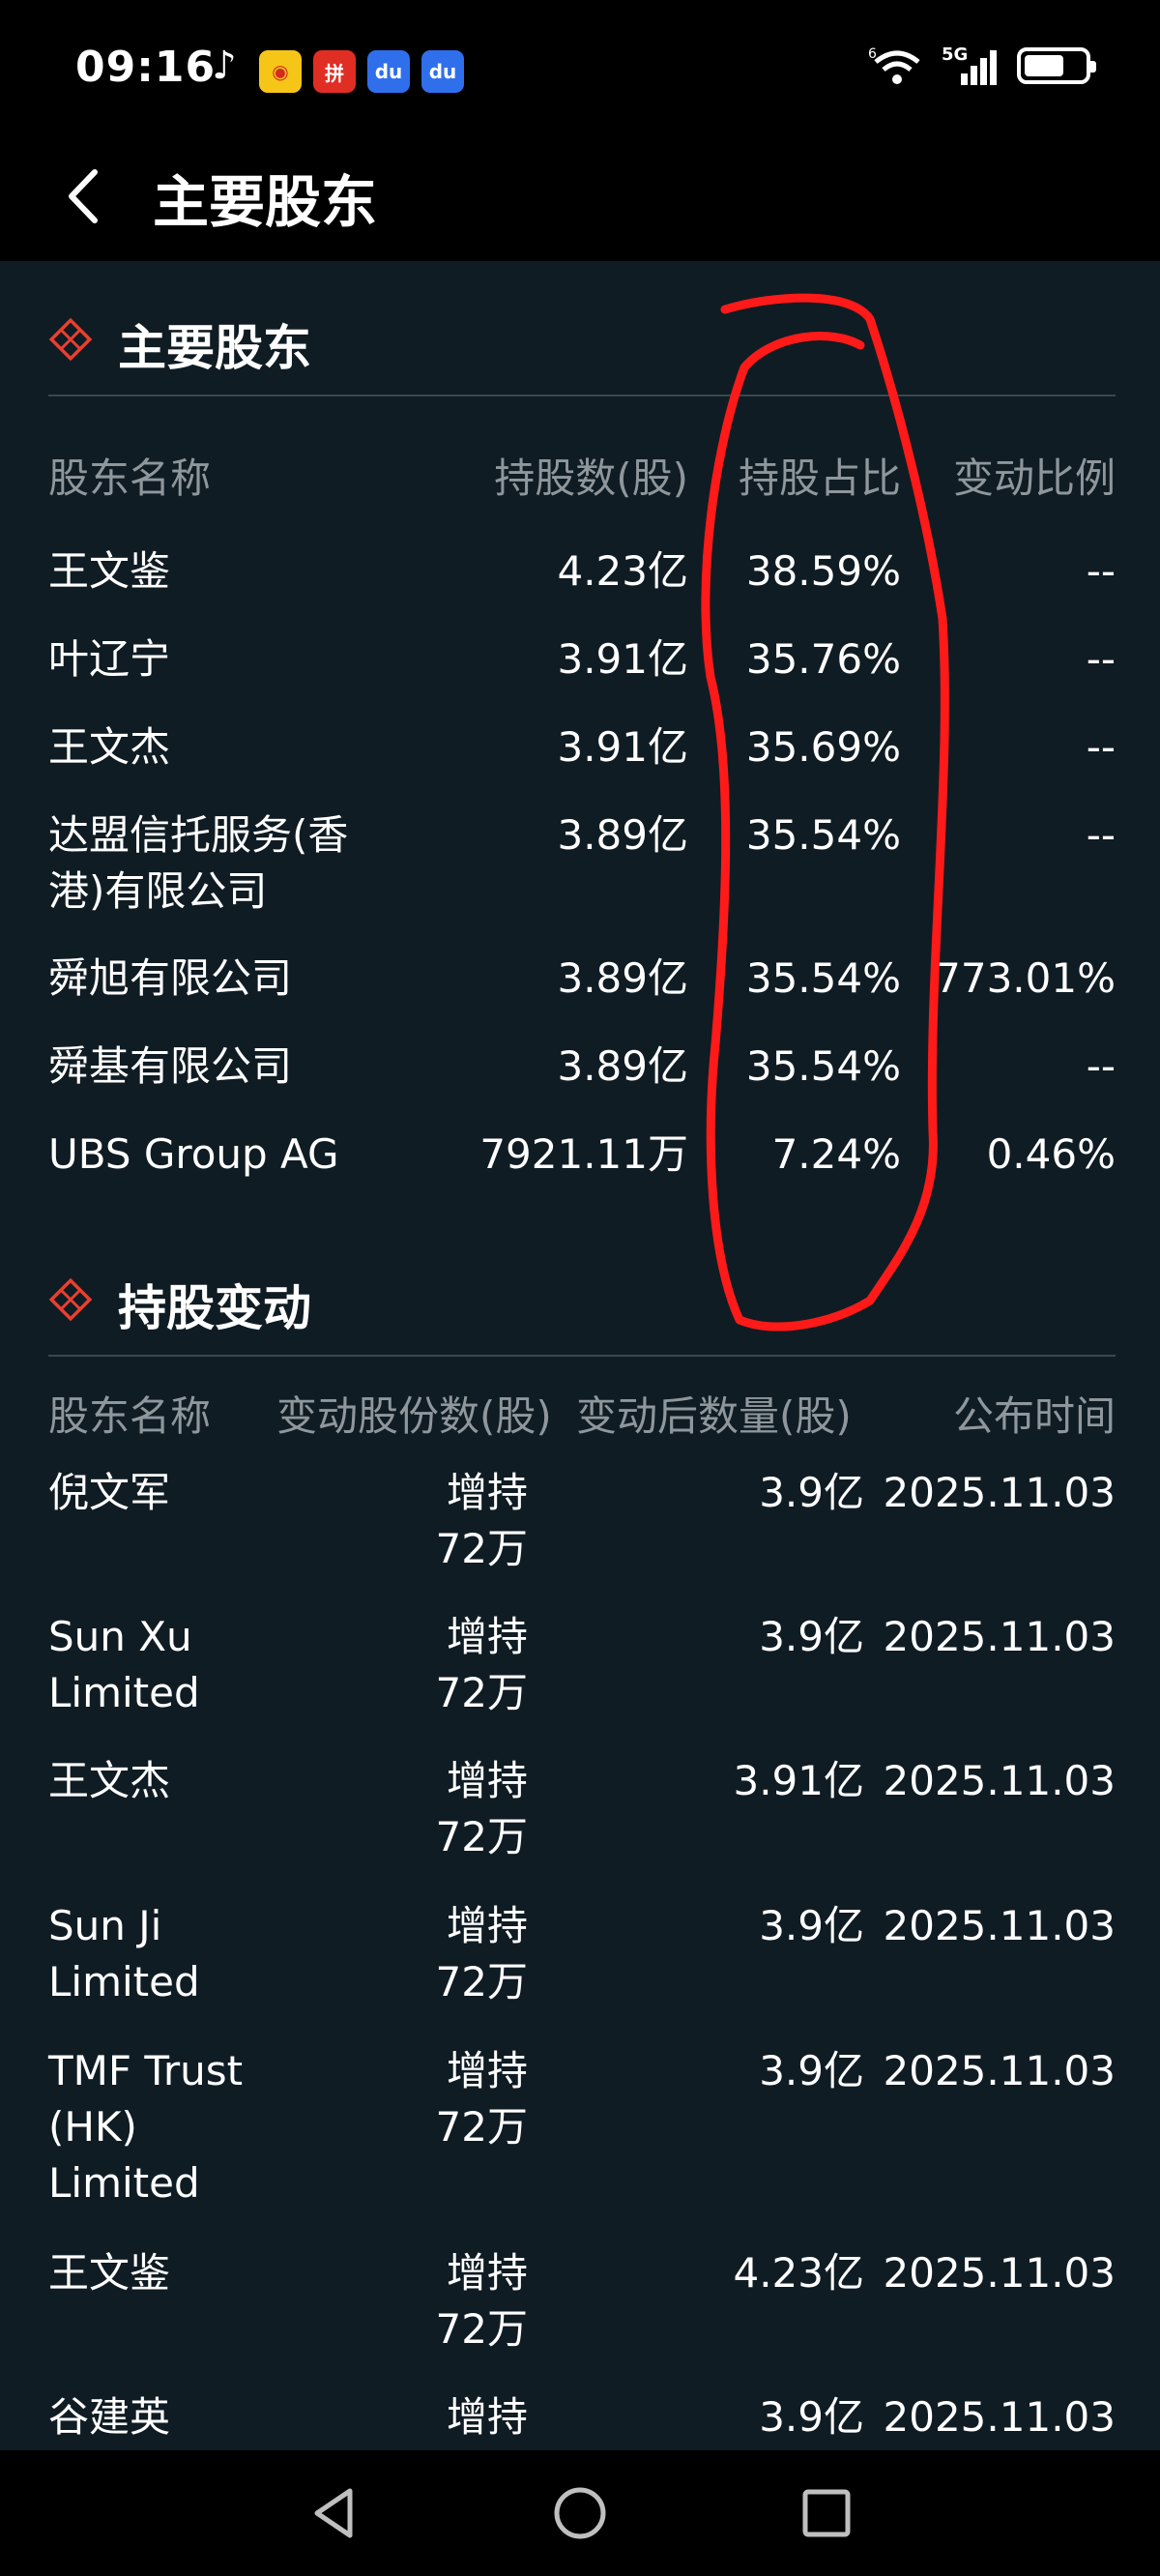 This screenshot has width=1160, height=2576. I want to click on col-header-date: 公布时间, so click(1034, 1416).